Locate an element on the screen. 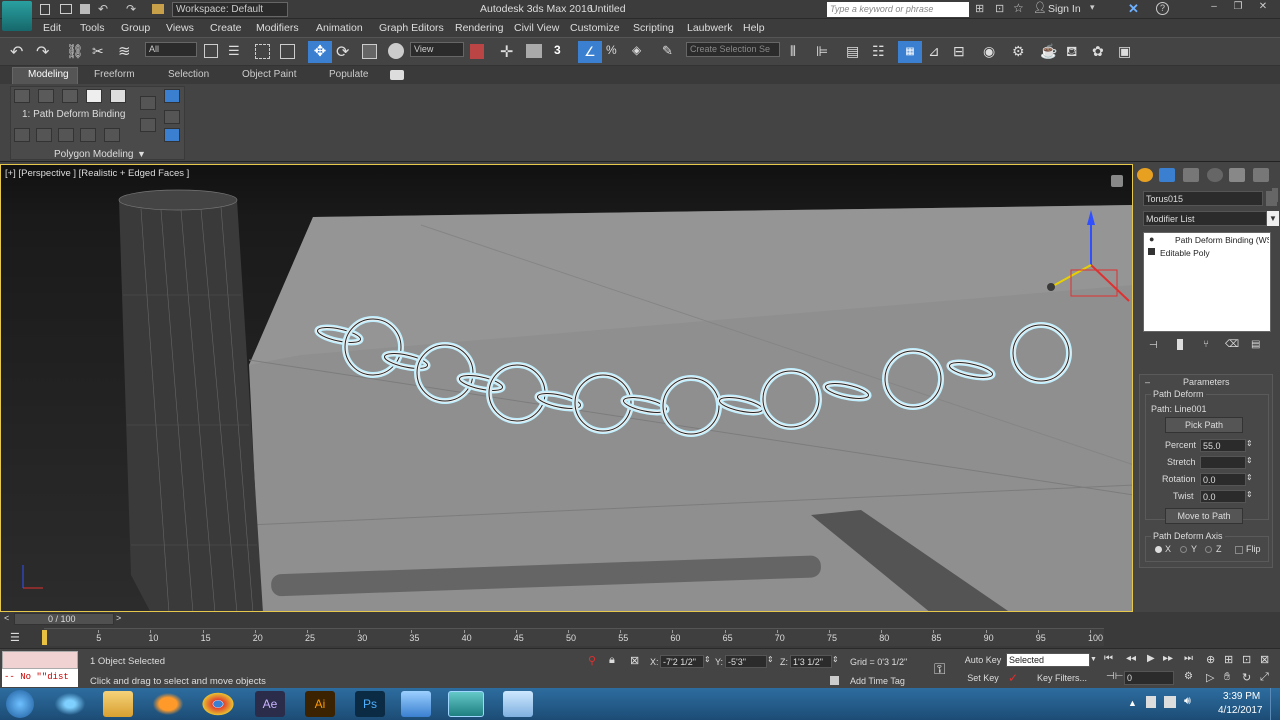  remove-modifier-icon: ⌫ is located at coordinates (1232, 344).